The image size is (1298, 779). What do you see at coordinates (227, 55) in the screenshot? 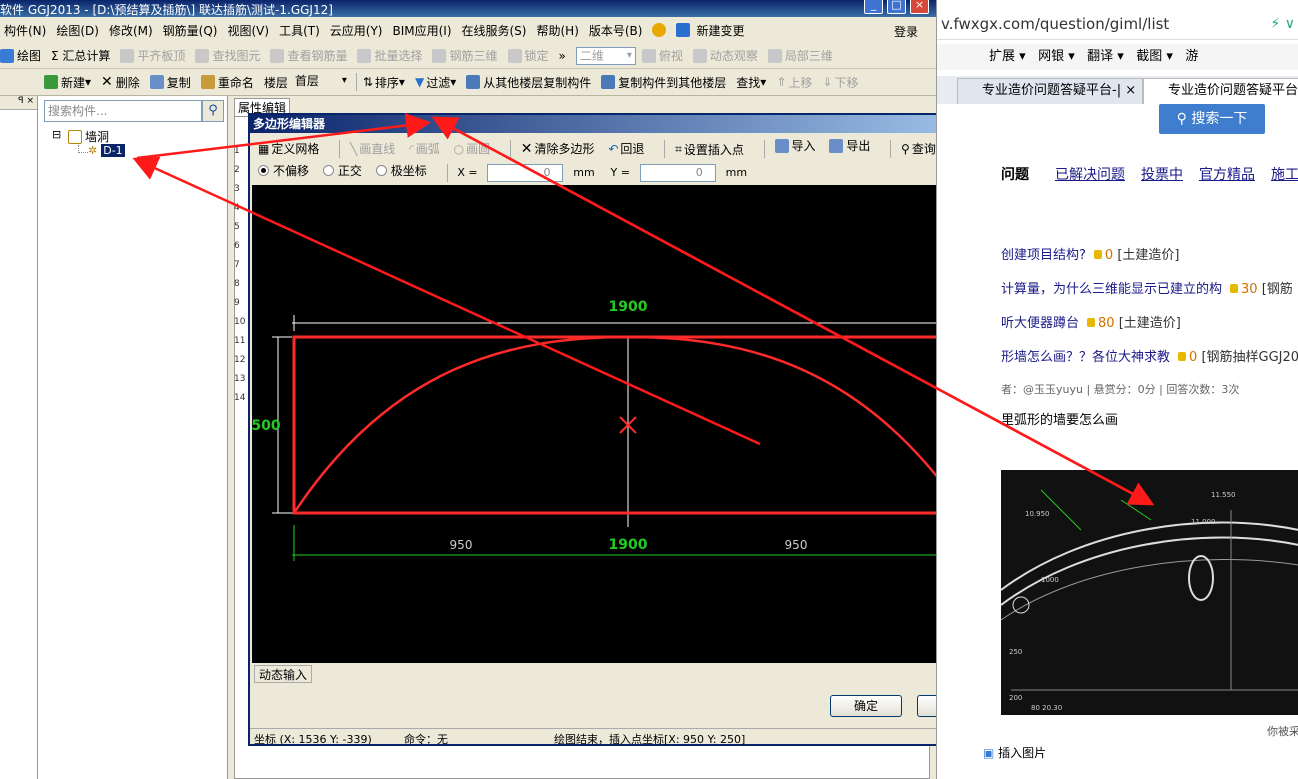
I see `find-element-button: 查找图元` at bounding box center [227, 55].